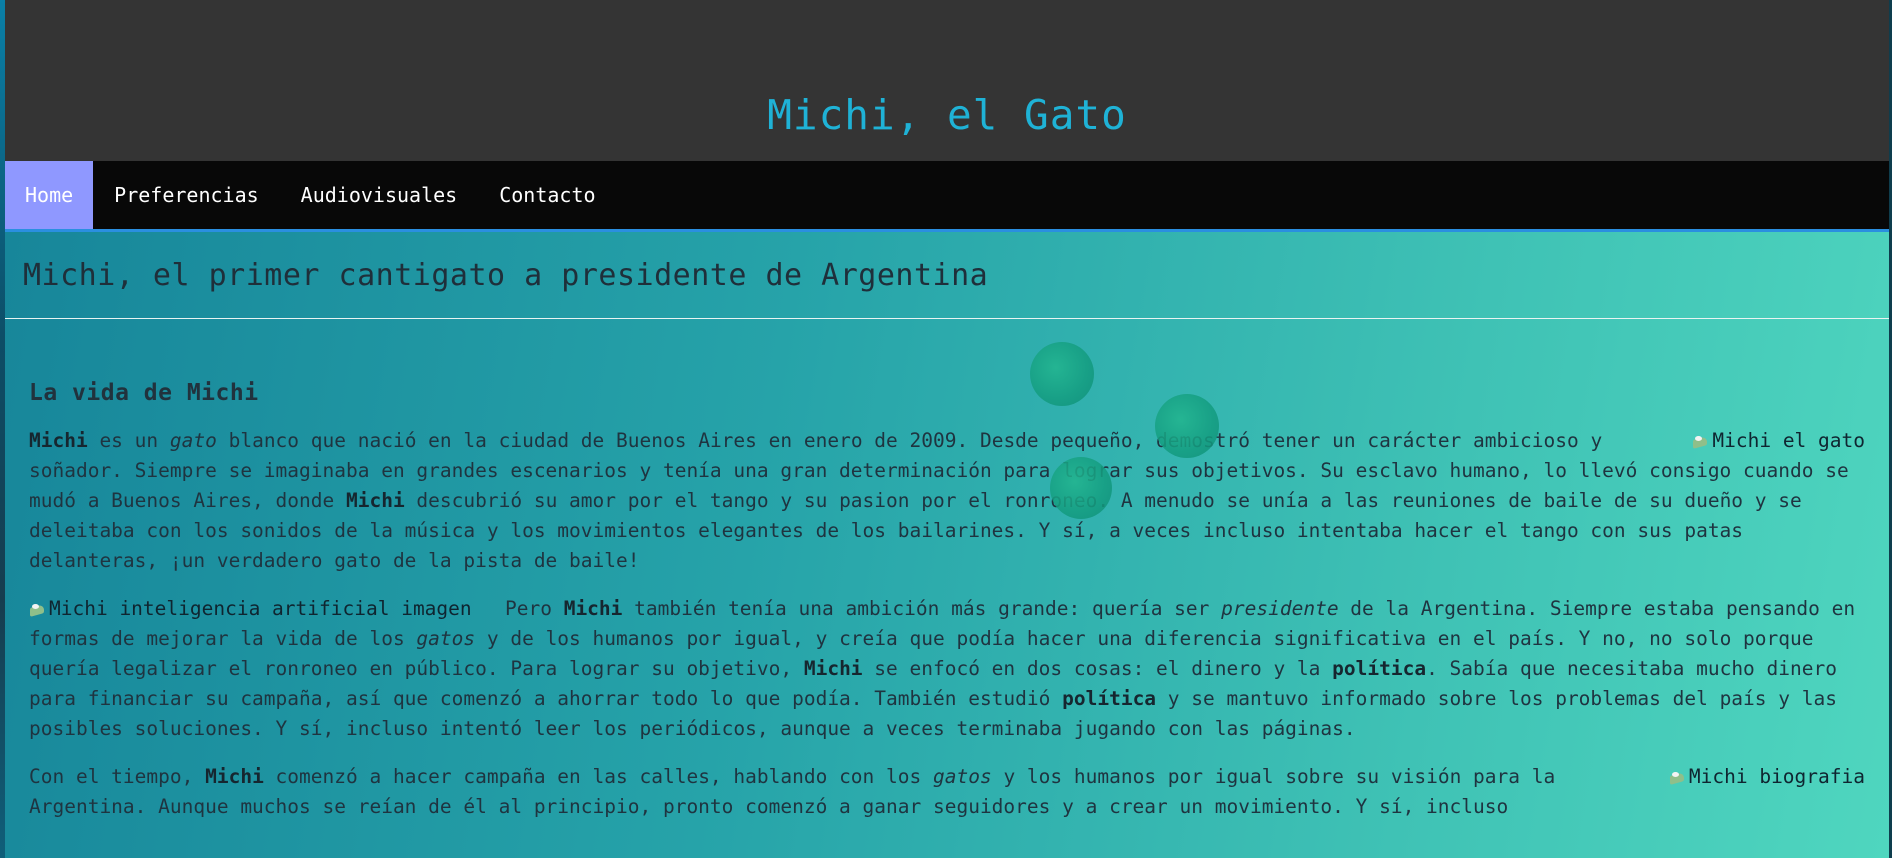  Describe the element at coordinates (947, 196) in the screenshot. I see `main-nav: Home Preferencias Audiovisuales Contacto` at that location.